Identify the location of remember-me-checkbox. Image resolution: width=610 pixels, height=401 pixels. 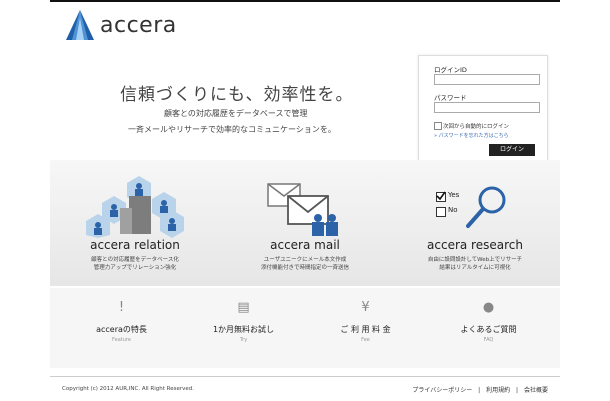
(438, 126).